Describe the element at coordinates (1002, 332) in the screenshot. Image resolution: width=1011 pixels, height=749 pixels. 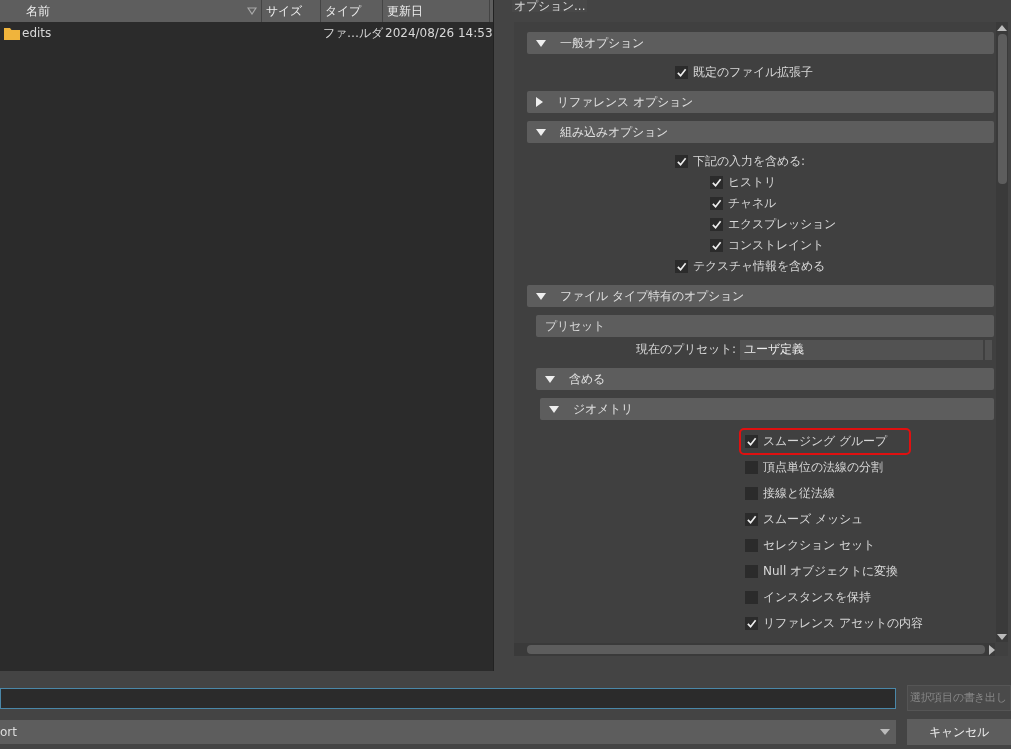
I see `vertical-scrollbar` at that location.